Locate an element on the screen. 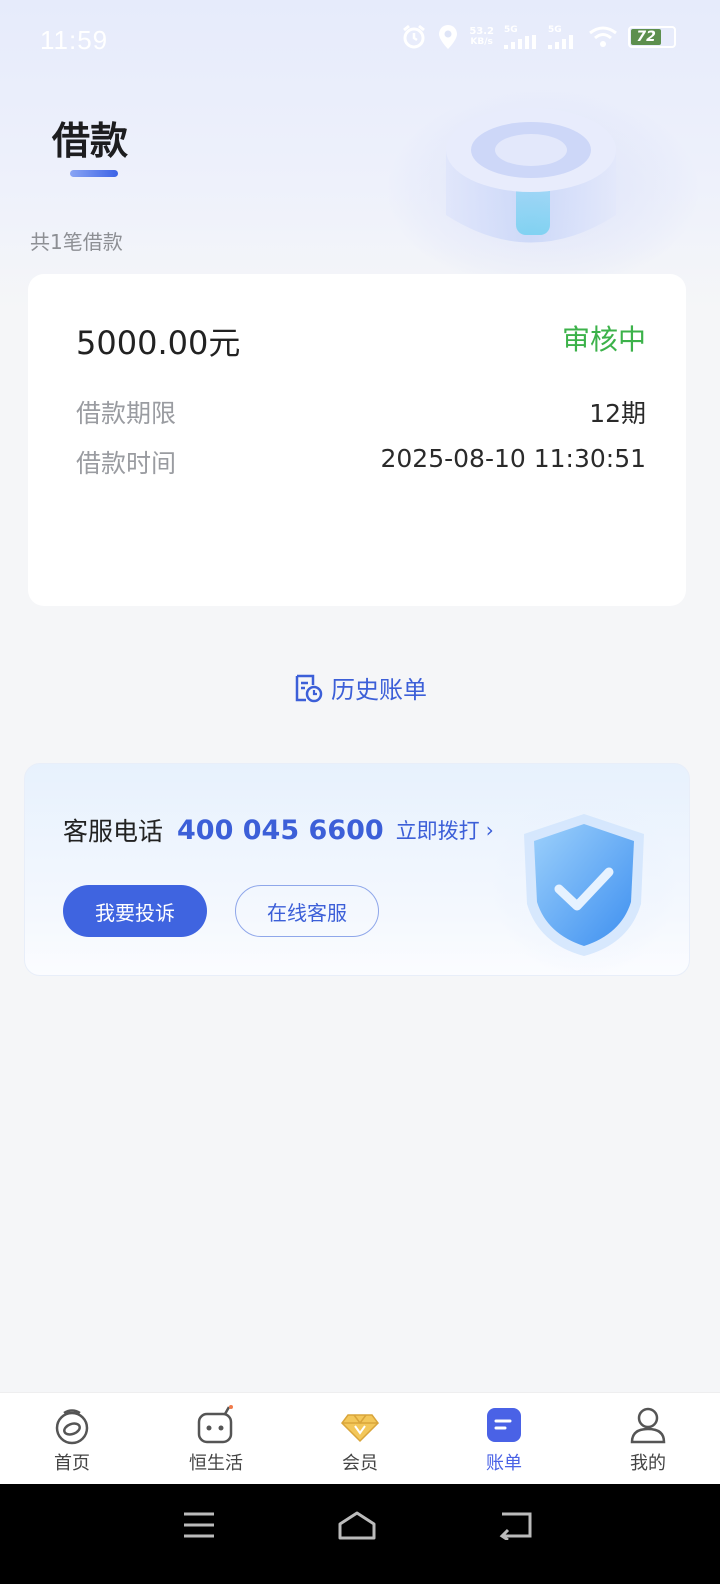 This screenshot has width=720, height=1584. tab-home-label: 首页 is located at coordinates (72, 1463).